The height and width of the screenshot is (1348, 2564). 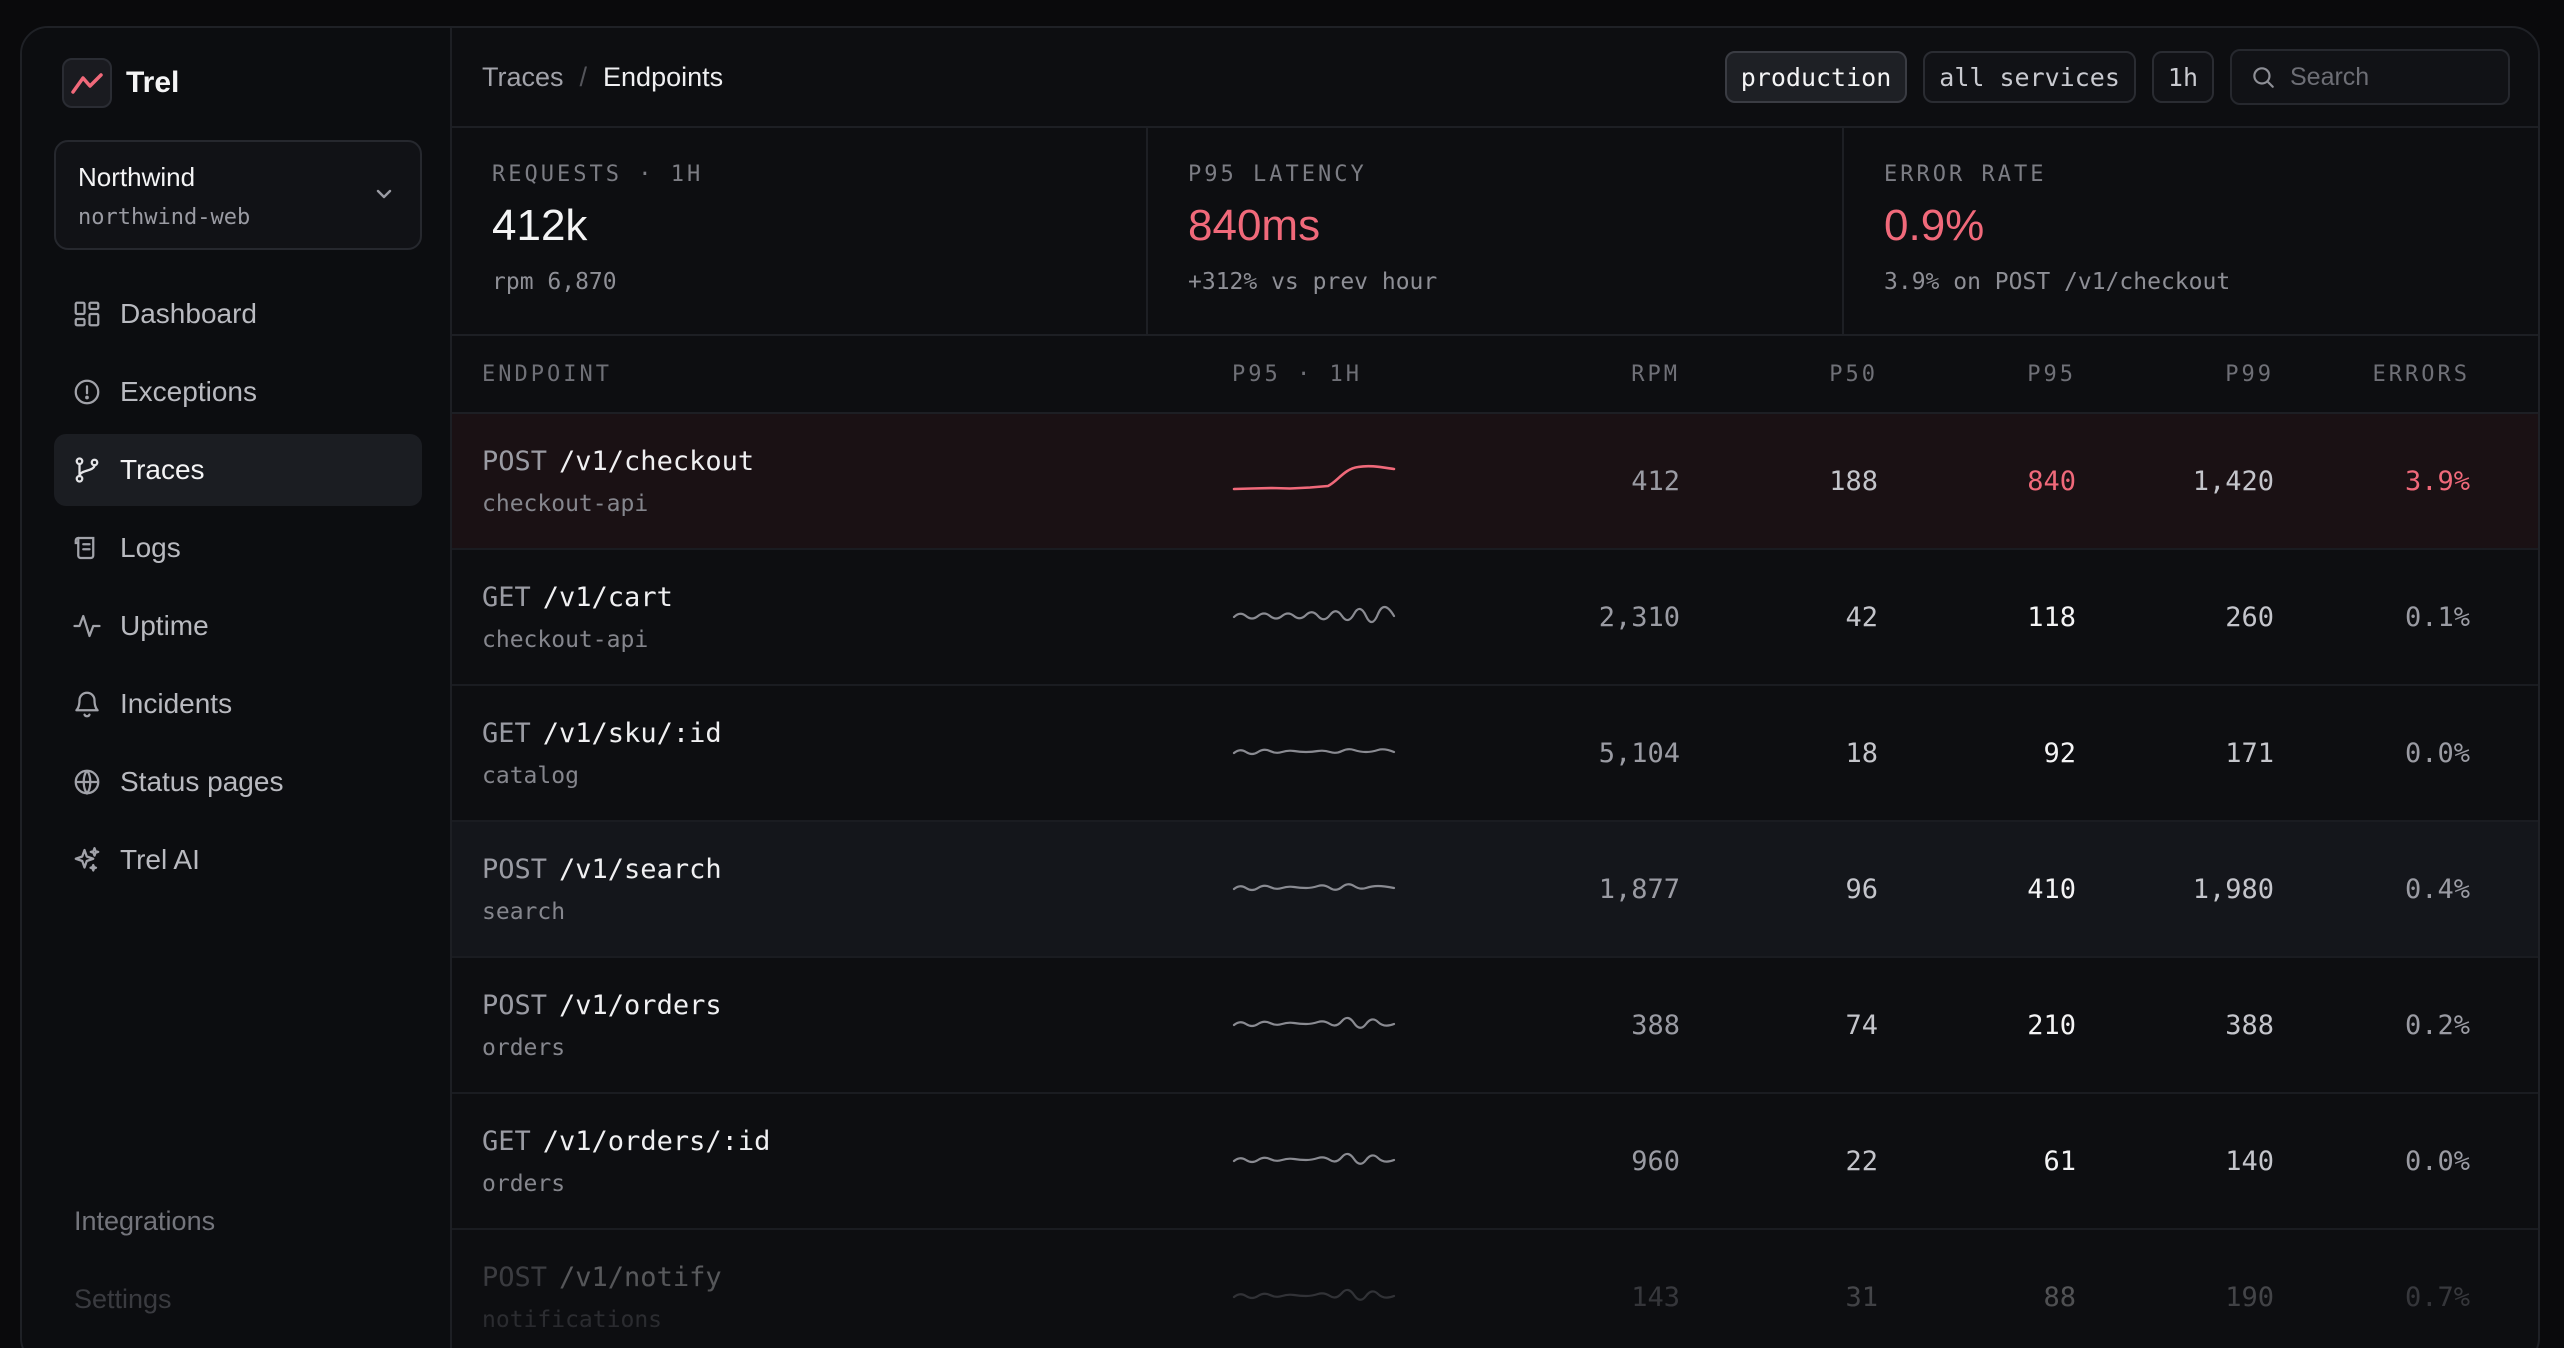 I want to click on p99-cell: 388, so click(x=2249, y=1025).